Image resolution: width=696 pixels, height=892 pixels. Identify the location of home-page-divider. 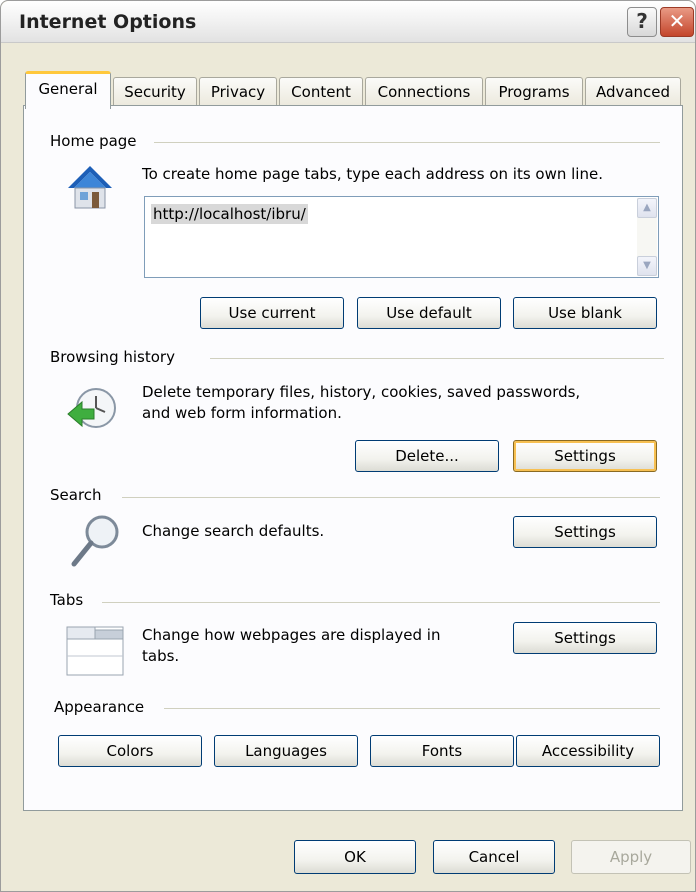
(407, 142).